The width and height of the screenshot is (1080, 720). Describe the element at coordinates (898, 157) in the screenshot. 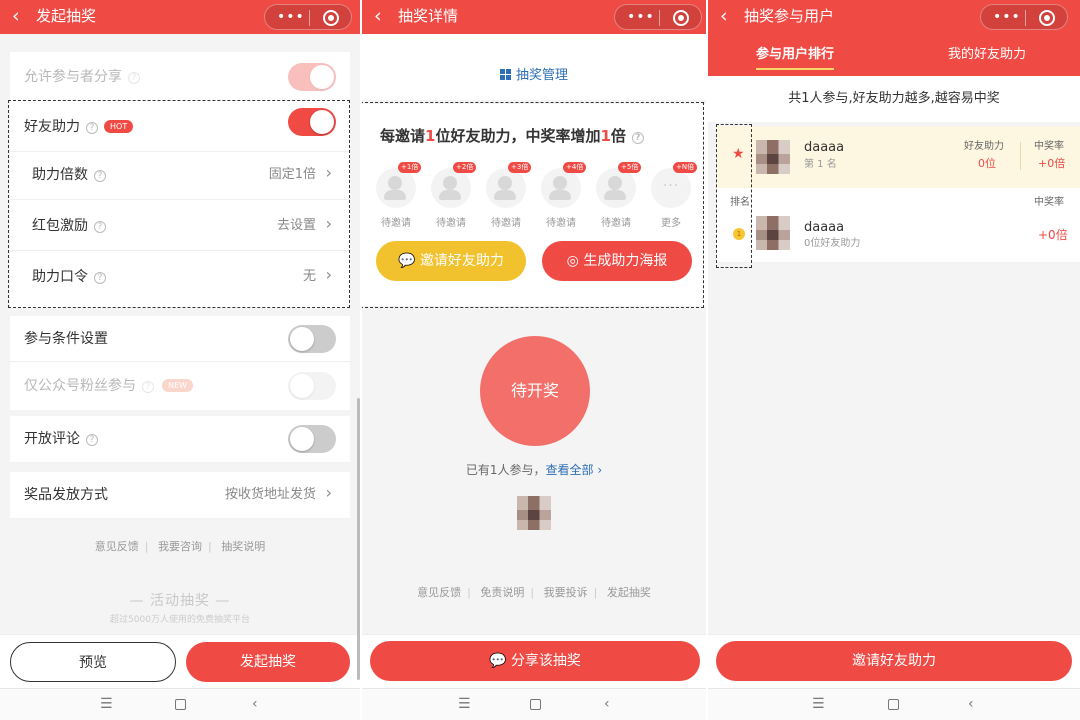

I see `table-row: ★ daaaa 第 1 名 好友助力 0位 中奖率 +0倍` at that location.